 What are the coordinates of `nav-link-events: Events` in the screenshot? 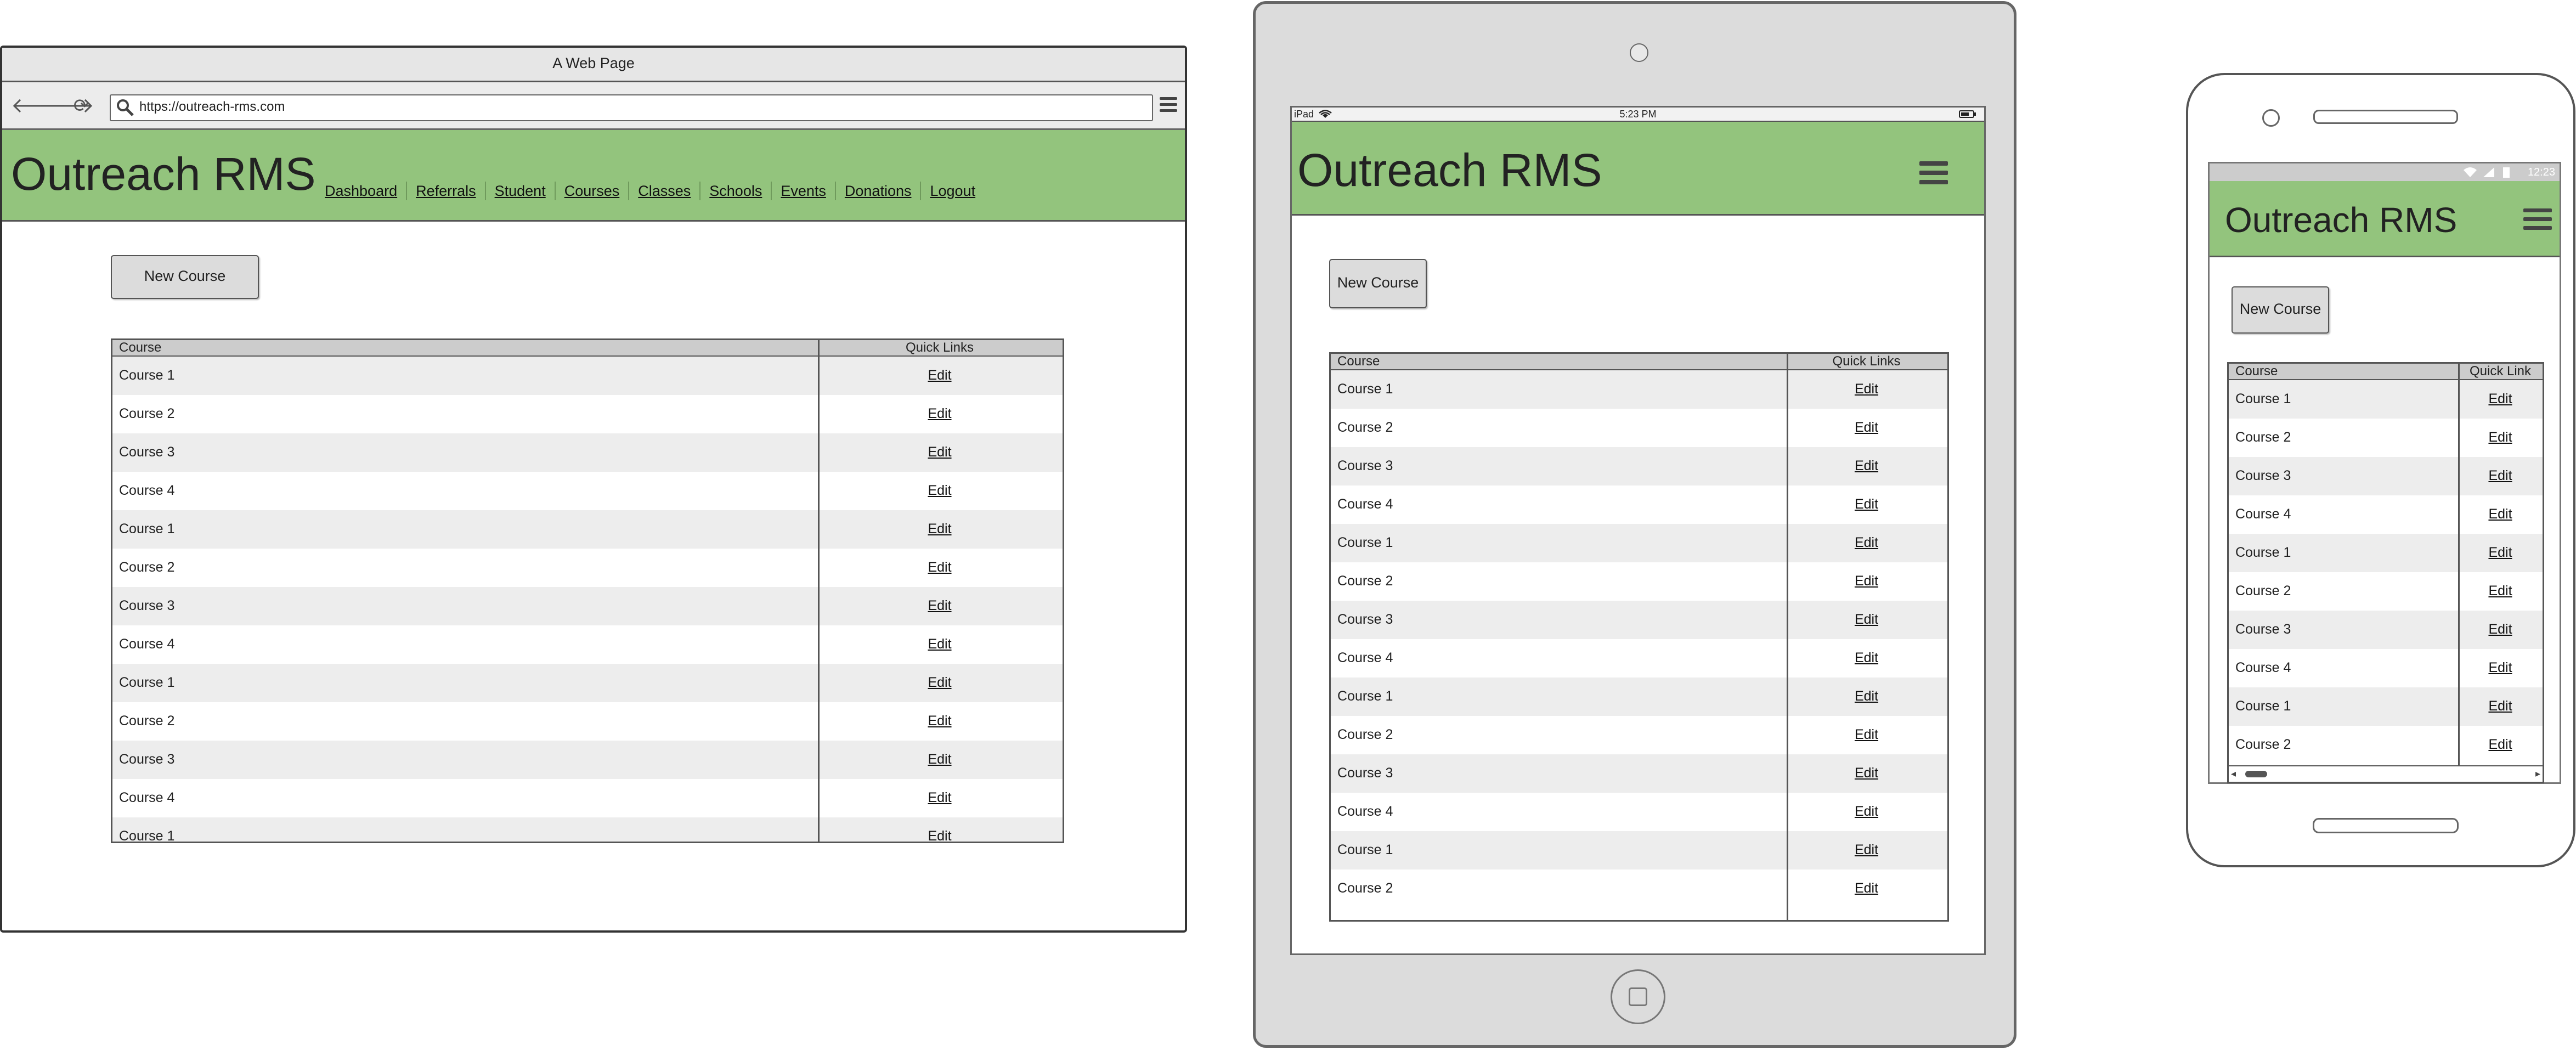 It's located at (803, 191).